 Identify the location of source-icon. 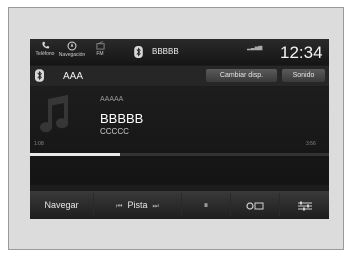
(255, 206).